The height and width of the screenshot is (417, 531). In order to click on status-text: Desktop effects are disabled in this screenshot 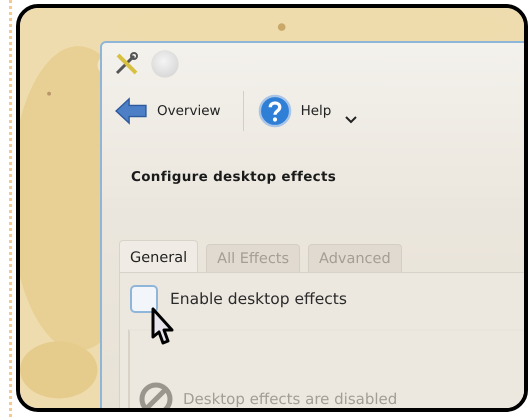, I will do `click(290, 399)`.